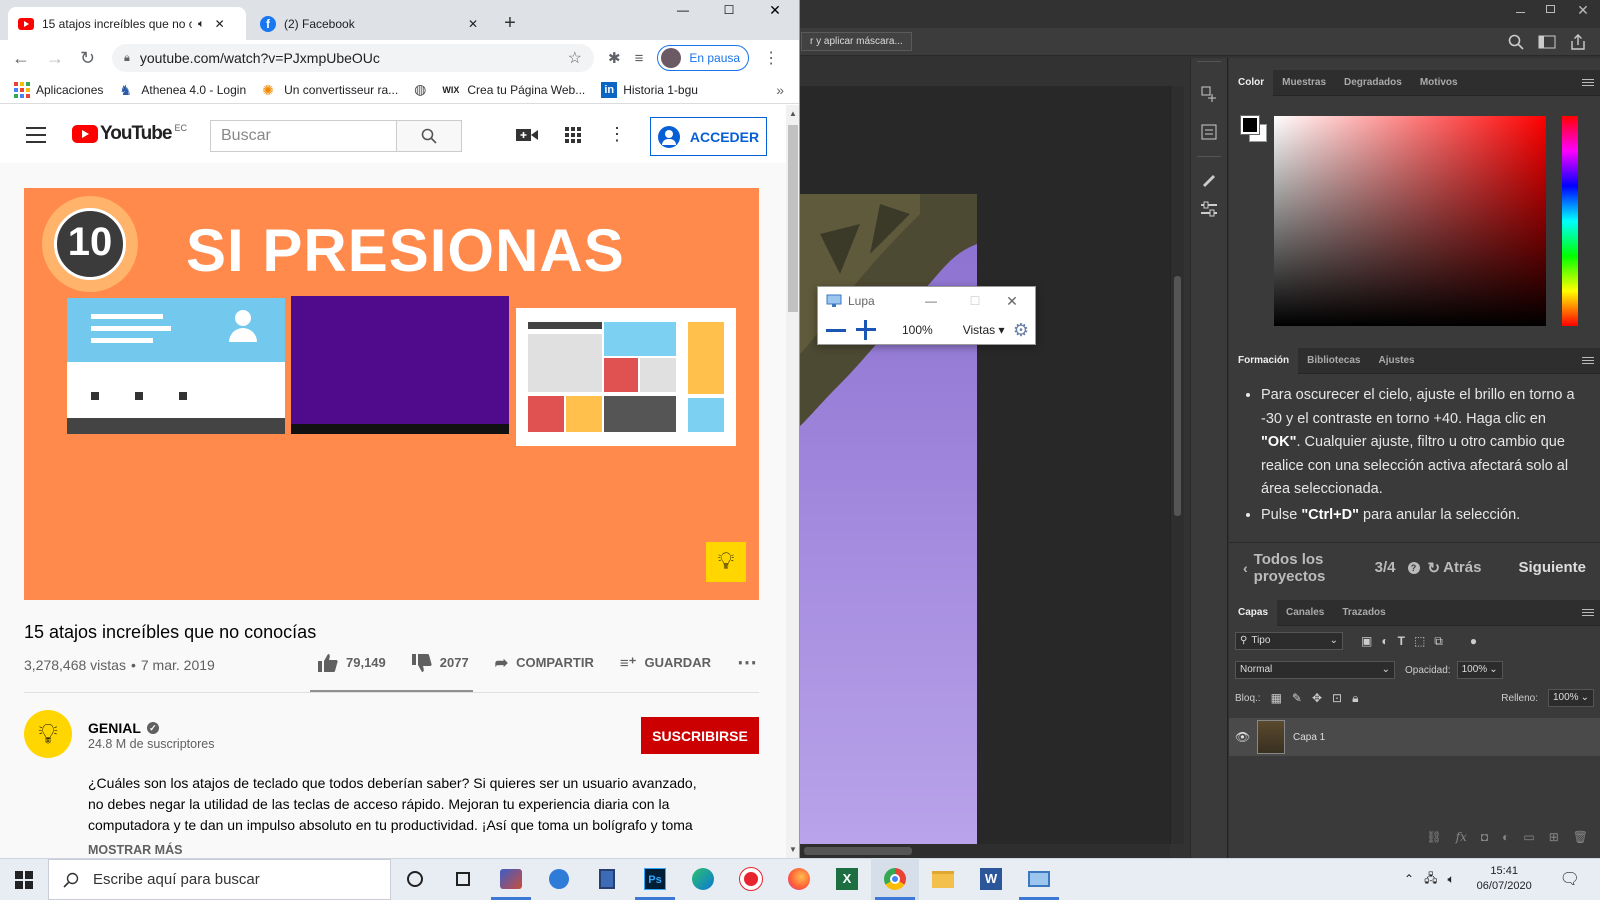 The height and width of the screenshot is (900, 1600). Describe the element at coordinates (1479, 670) in the screenshot. I see `opacity-input: 100% ⌄` at that location.